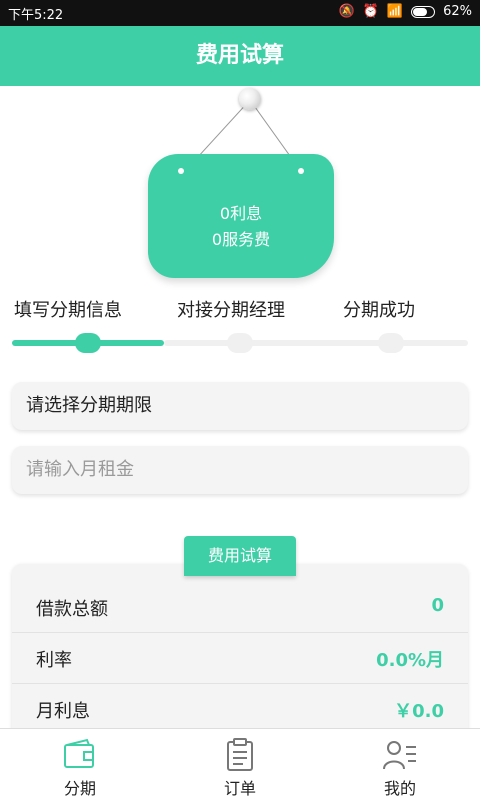 Image resolution: width=480 pixels, height=801 pixels. Describe the element at coordinates (240, 56) in the screenshot. I see `page-title: 费用试算` at that location.